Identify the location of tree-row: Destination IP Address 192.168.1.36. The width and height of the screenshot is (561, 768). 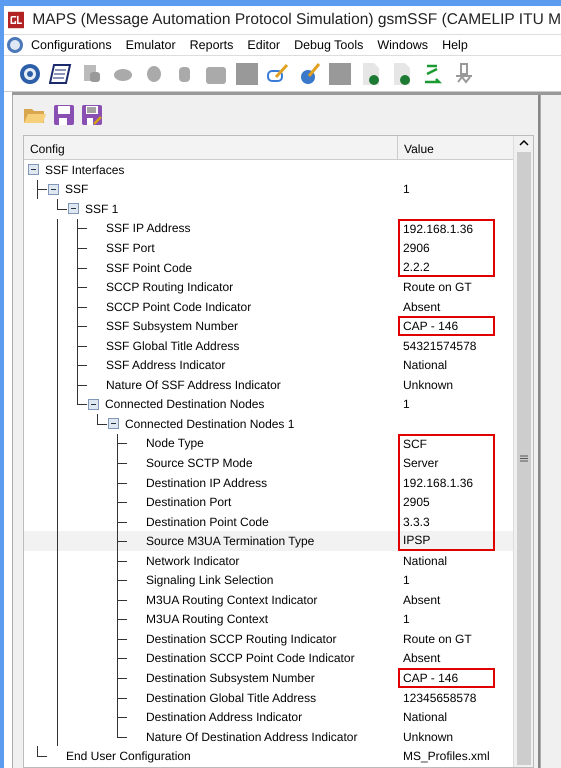
(268, 482).